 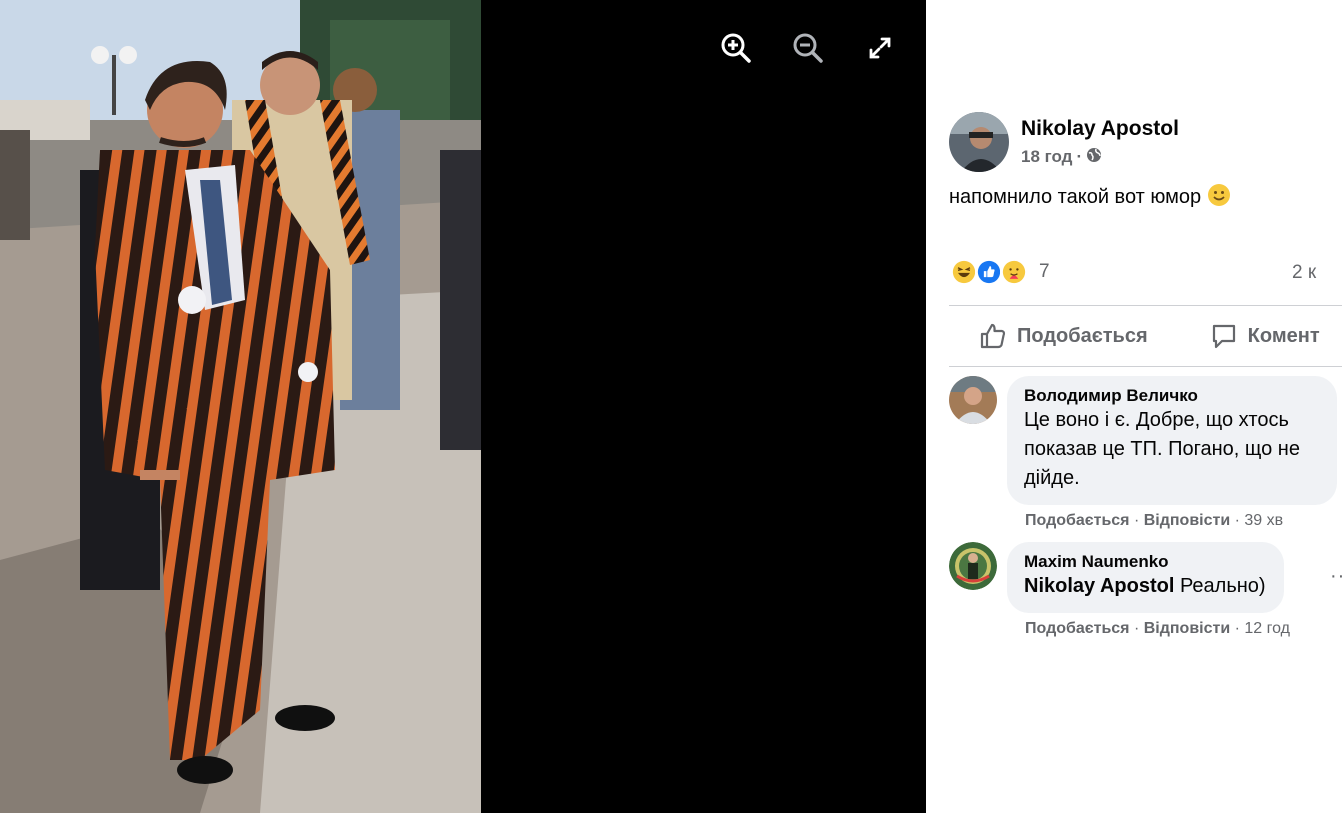 I want to click on globe-icon, so click(x=1094, y=157).